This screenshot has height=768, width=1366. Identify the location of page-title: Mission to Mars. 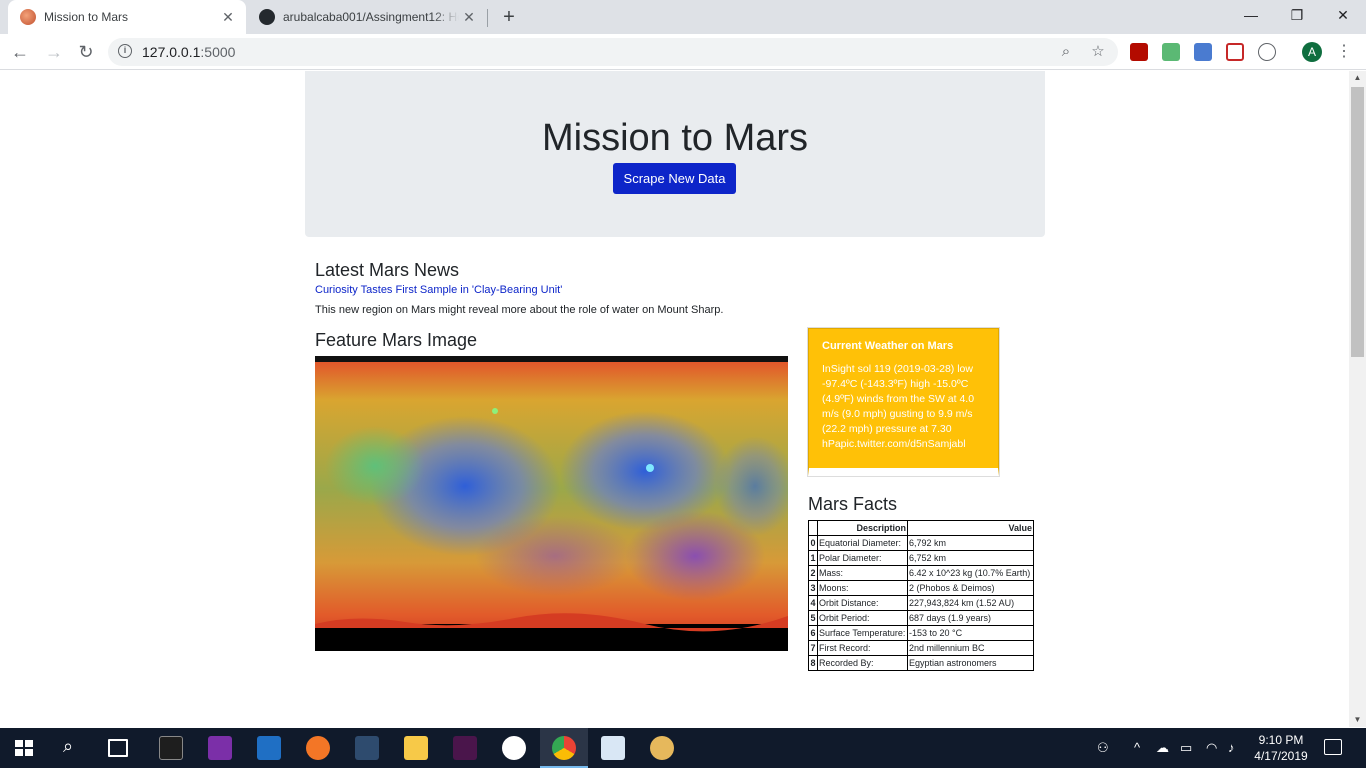
(675, 138).